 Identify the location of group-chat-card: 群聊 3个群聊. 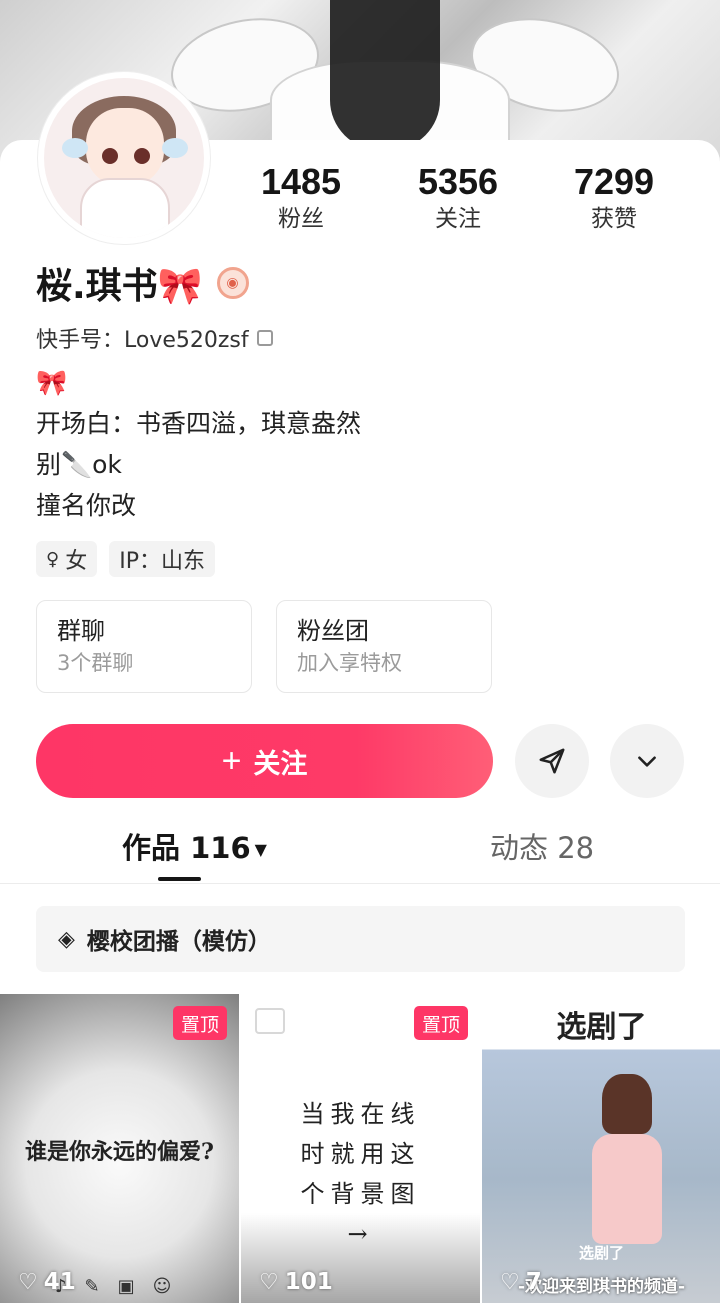
(144, 646).